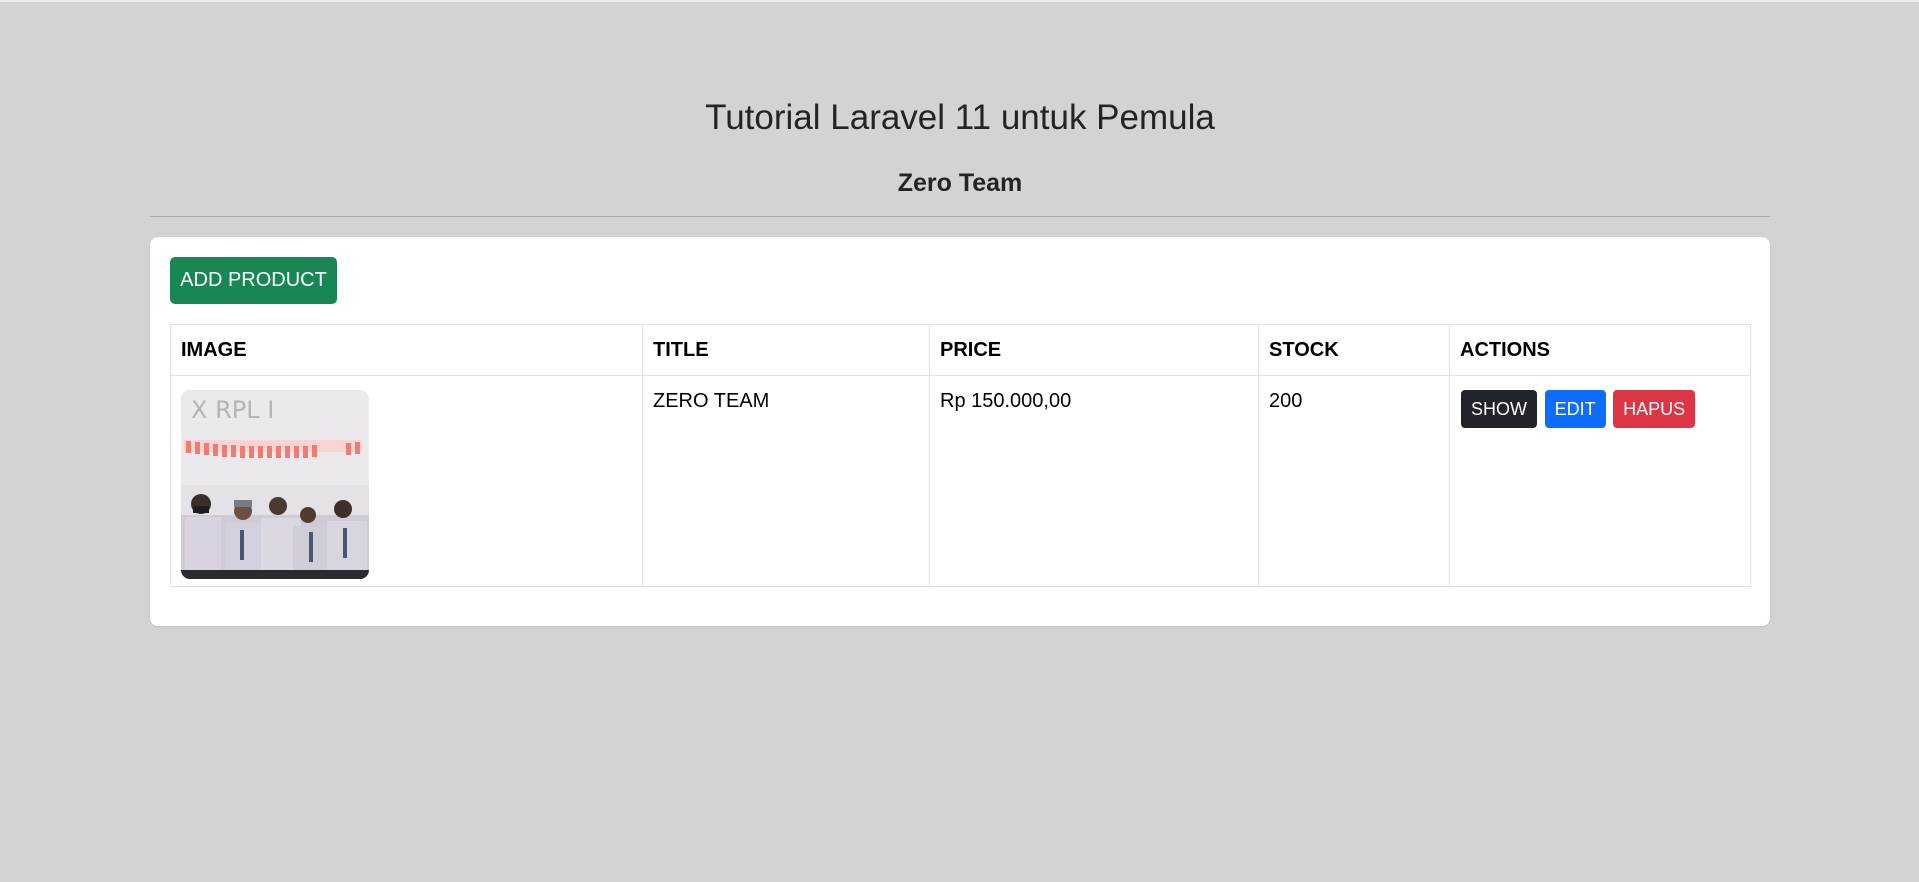  I want to click on delete-button: HAPUS, so click(1654, 409).